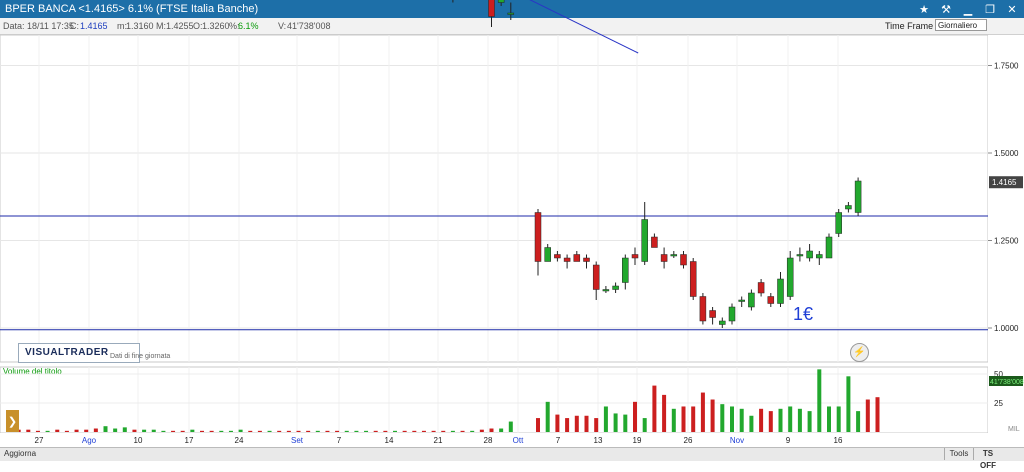 This screenshot has height=472, width=1024. Describe the element at coordinates (998, 403) in the screenshot. I see `volume-tick-label: 25` at that location.